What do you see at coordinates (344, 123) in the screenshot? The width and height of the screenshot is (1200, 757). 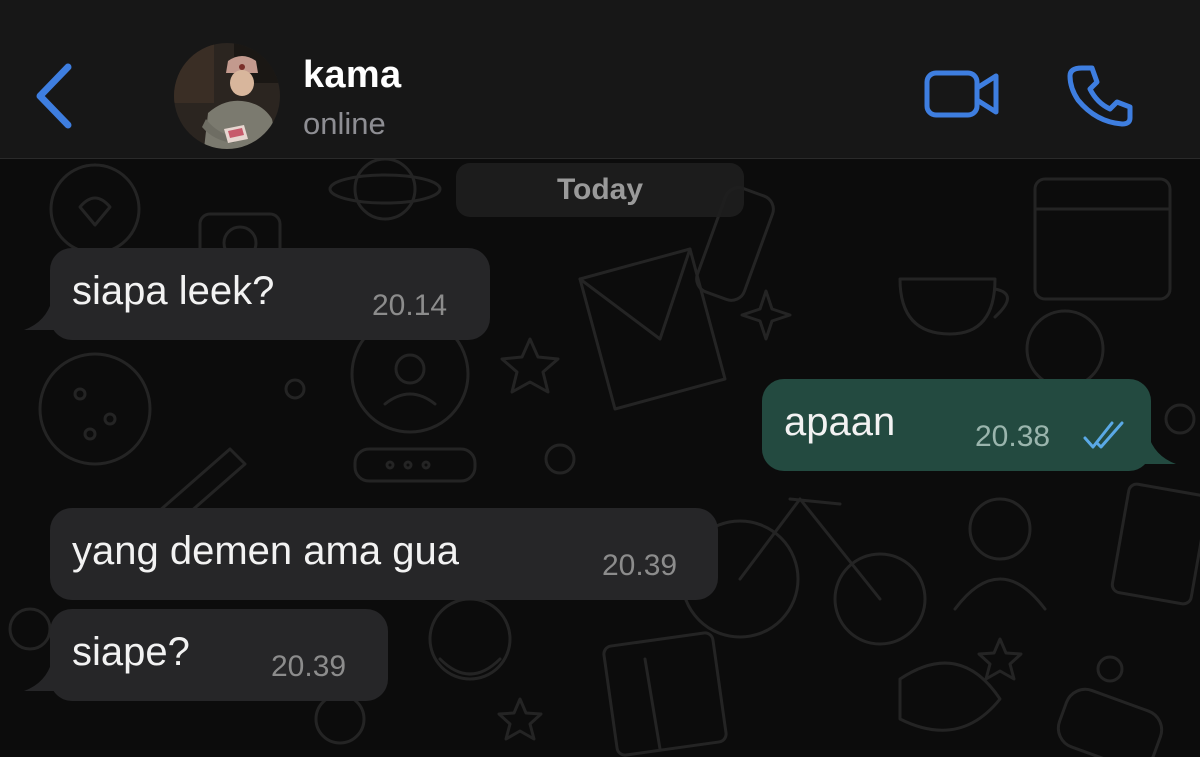 I see `contact-status: online` at bounding box center [344, 123].